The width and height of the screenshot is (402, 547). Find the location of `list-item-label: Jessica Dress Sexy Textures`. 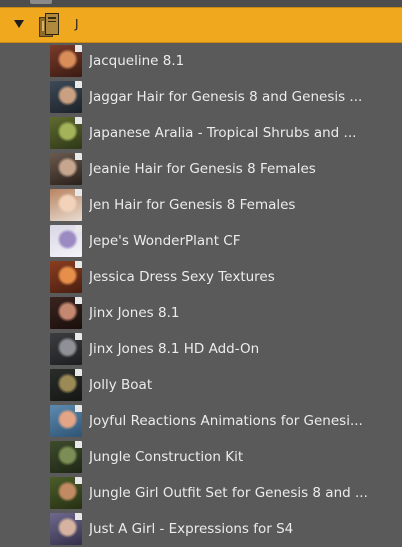

list-item-label: Jessica Dress Sexy Textures is located at coordinates (182, 277).